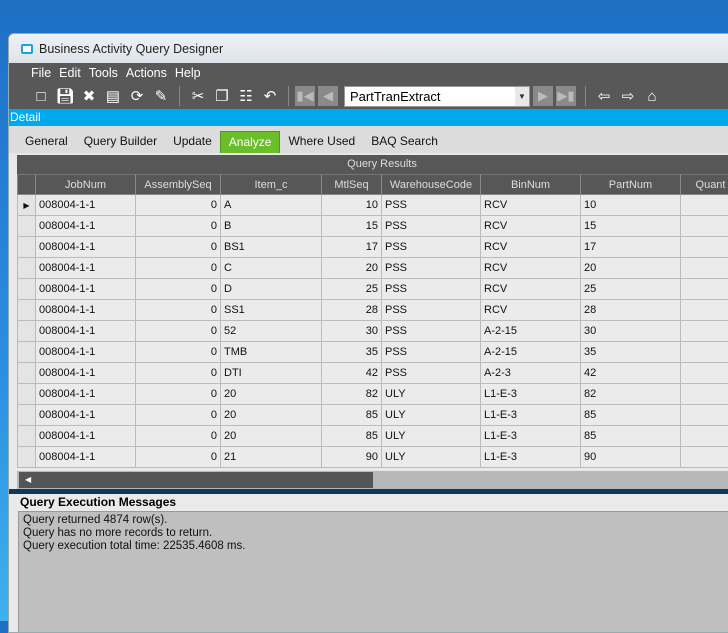  I want to click on table-cell: ULY, so click(431, 457).